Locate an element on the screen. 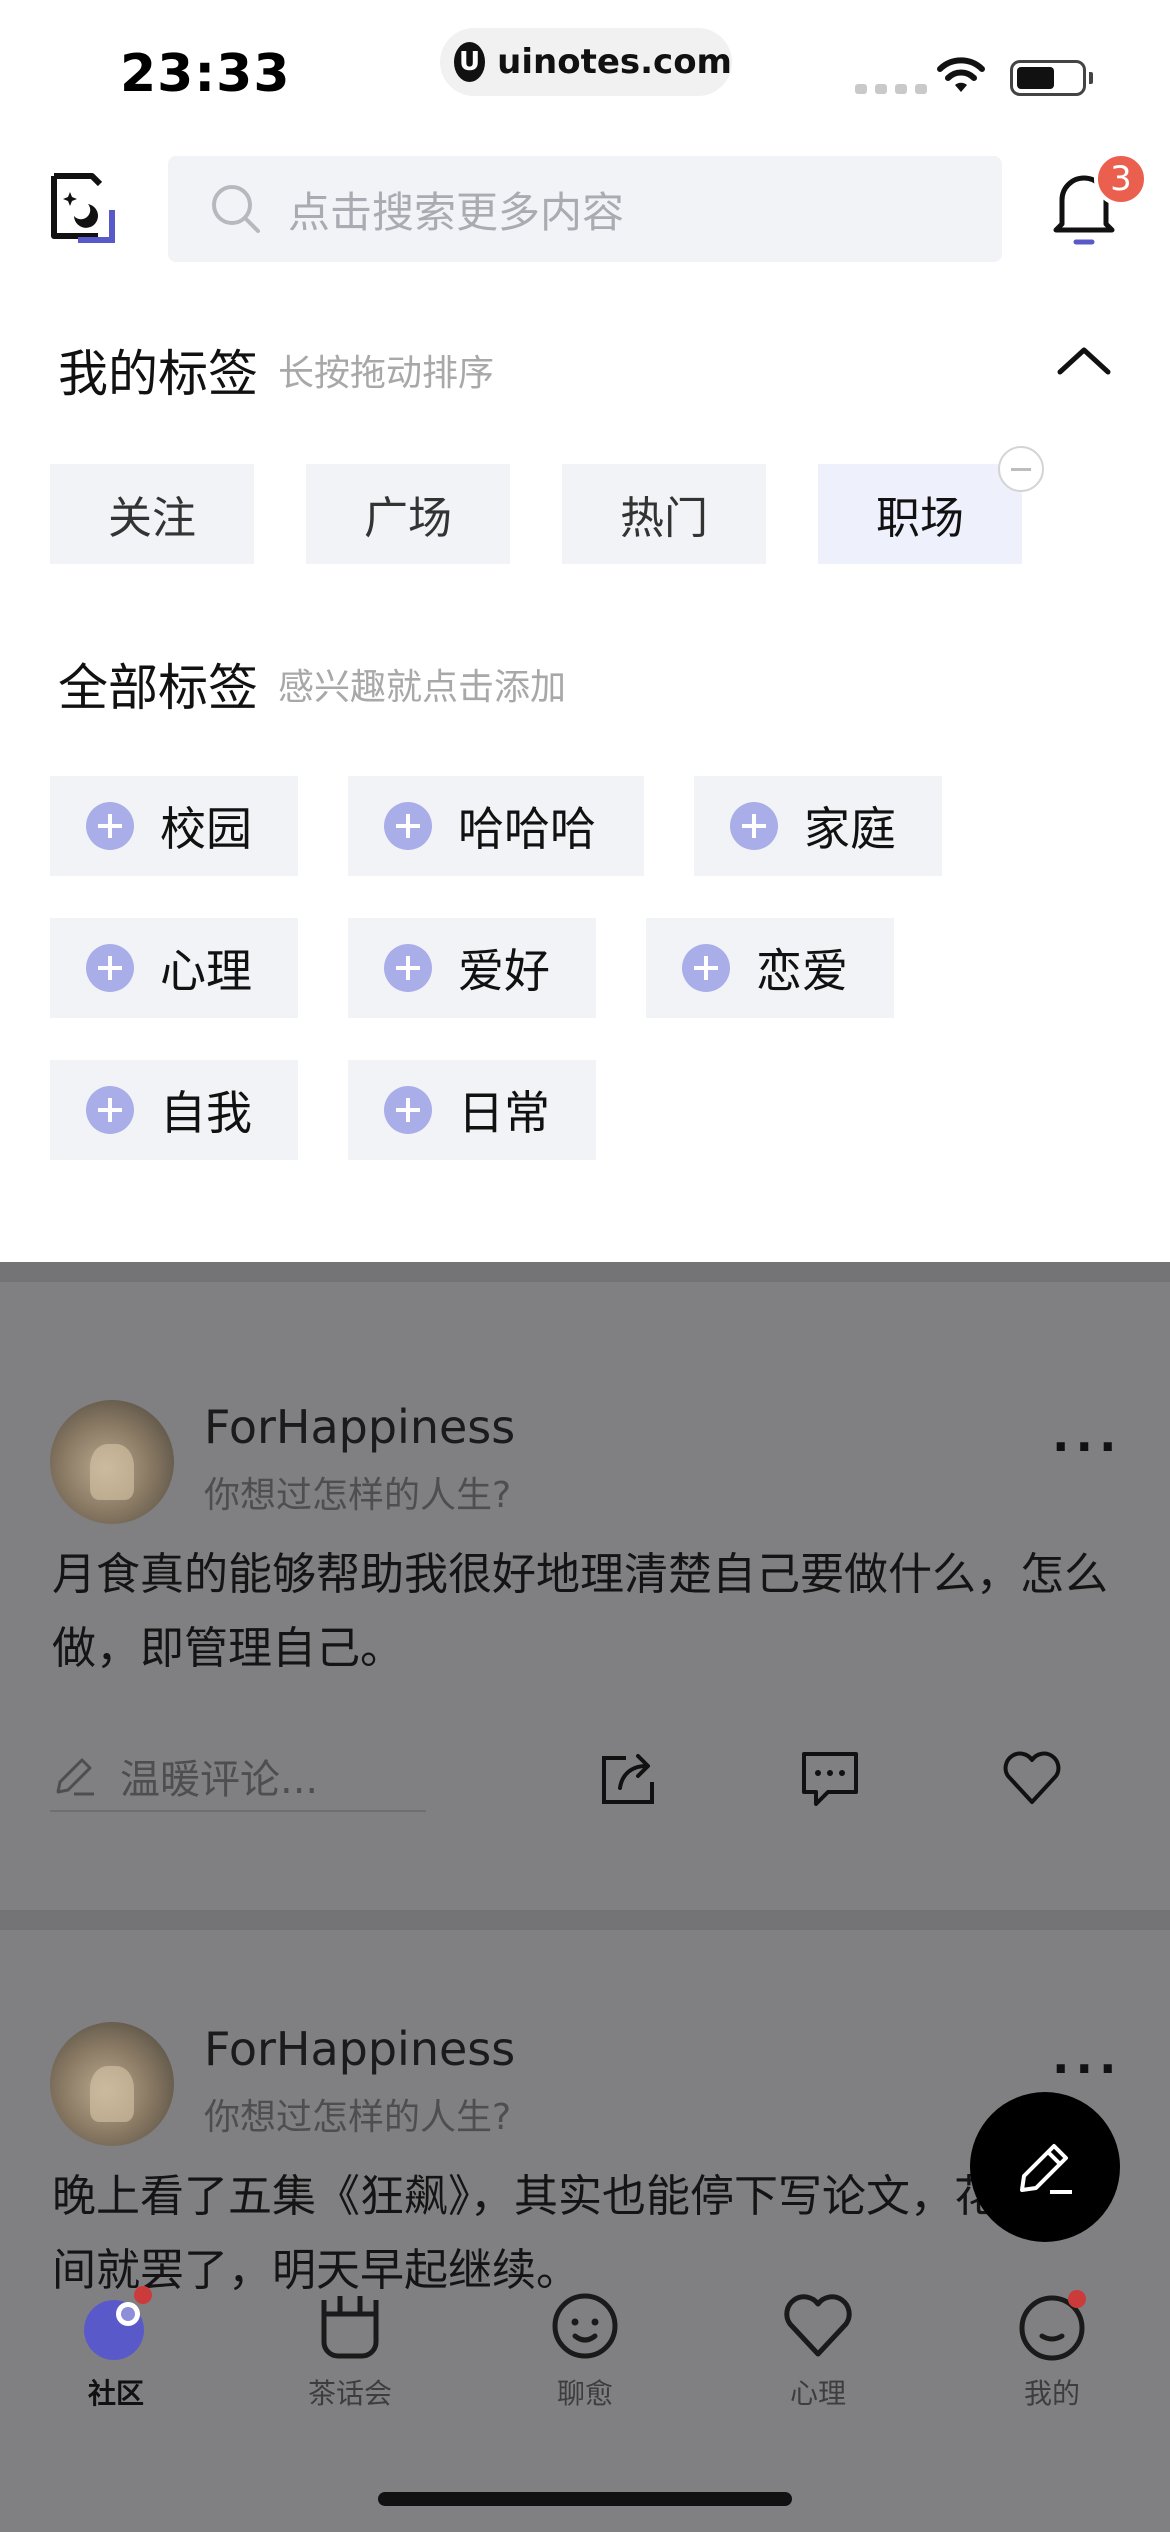 The width and height of the screenshot is (1170, 2532). post-text: 月食真的能够帮助我很好地理清楚自己要做什么，怎么做，即管理自己。 is located at coordinates (580, 1611).